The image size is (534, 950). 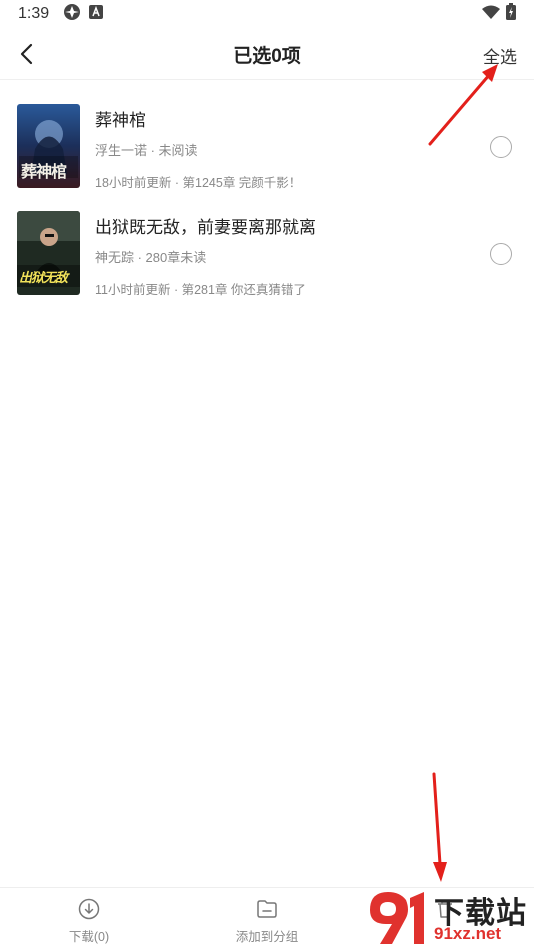 I want to click on book-update-1: 18小时前更新 · 第1245章 完颜千影！, so click(x=198, y=183).